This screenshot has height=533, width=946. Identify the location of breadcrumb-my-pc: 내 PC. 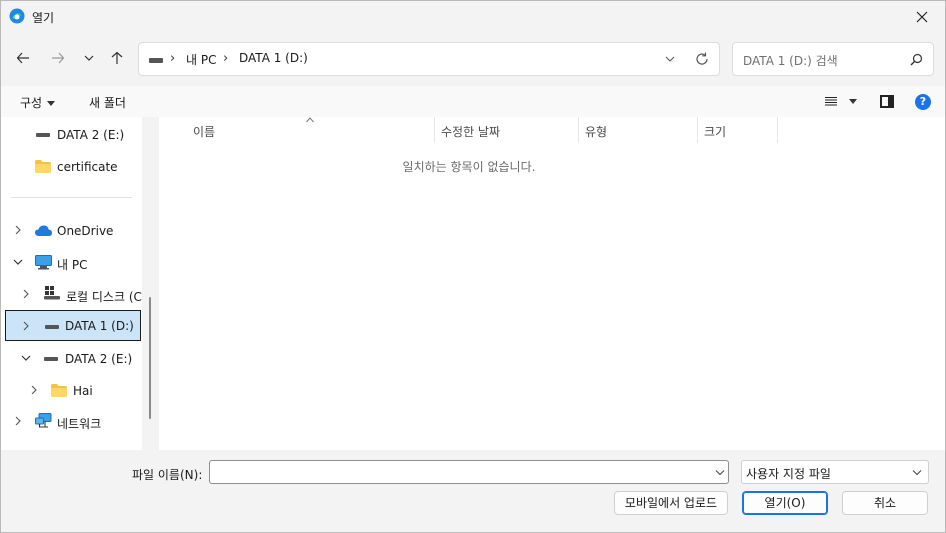
(201, 59).